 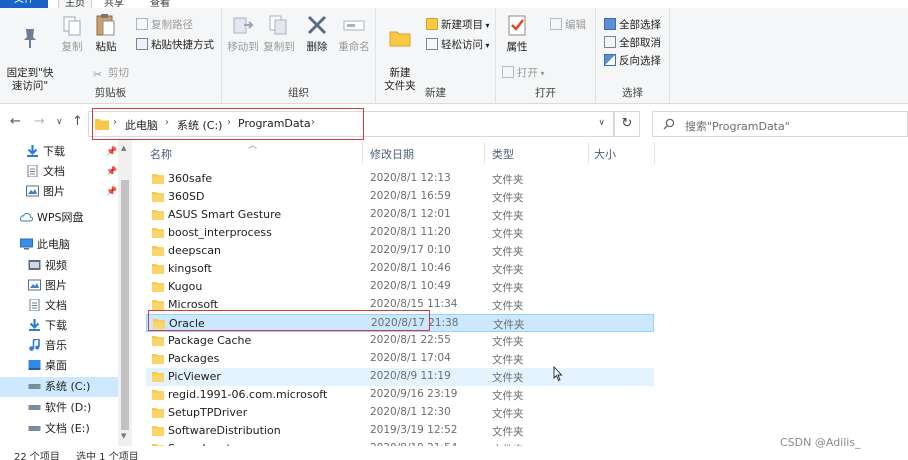 I want to click on table-row: SetupTPDriver 2020/8/1 12:30 文件夹, so click(x=400, y=413).